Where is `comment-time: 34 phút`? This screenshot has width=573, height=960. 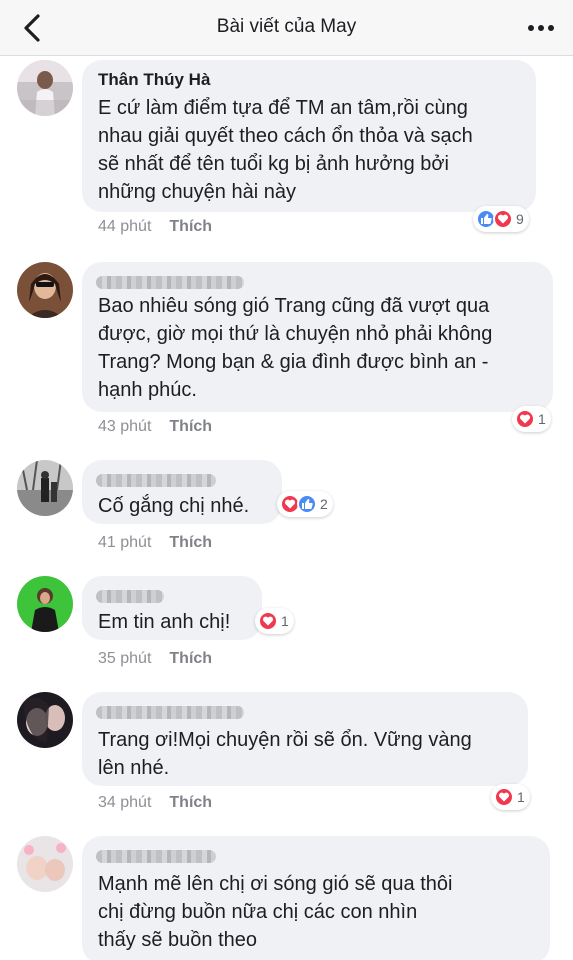
comment-time: 34 phút is located at coordinates (125, 802).